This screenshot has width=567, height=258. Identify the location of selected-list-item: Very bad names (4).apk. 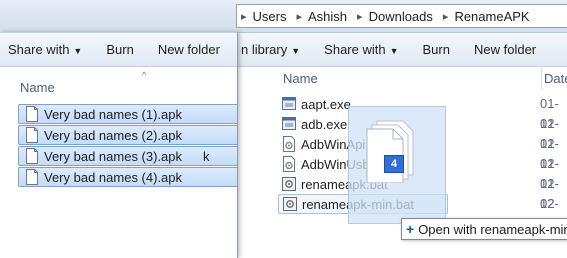
(127, 177).